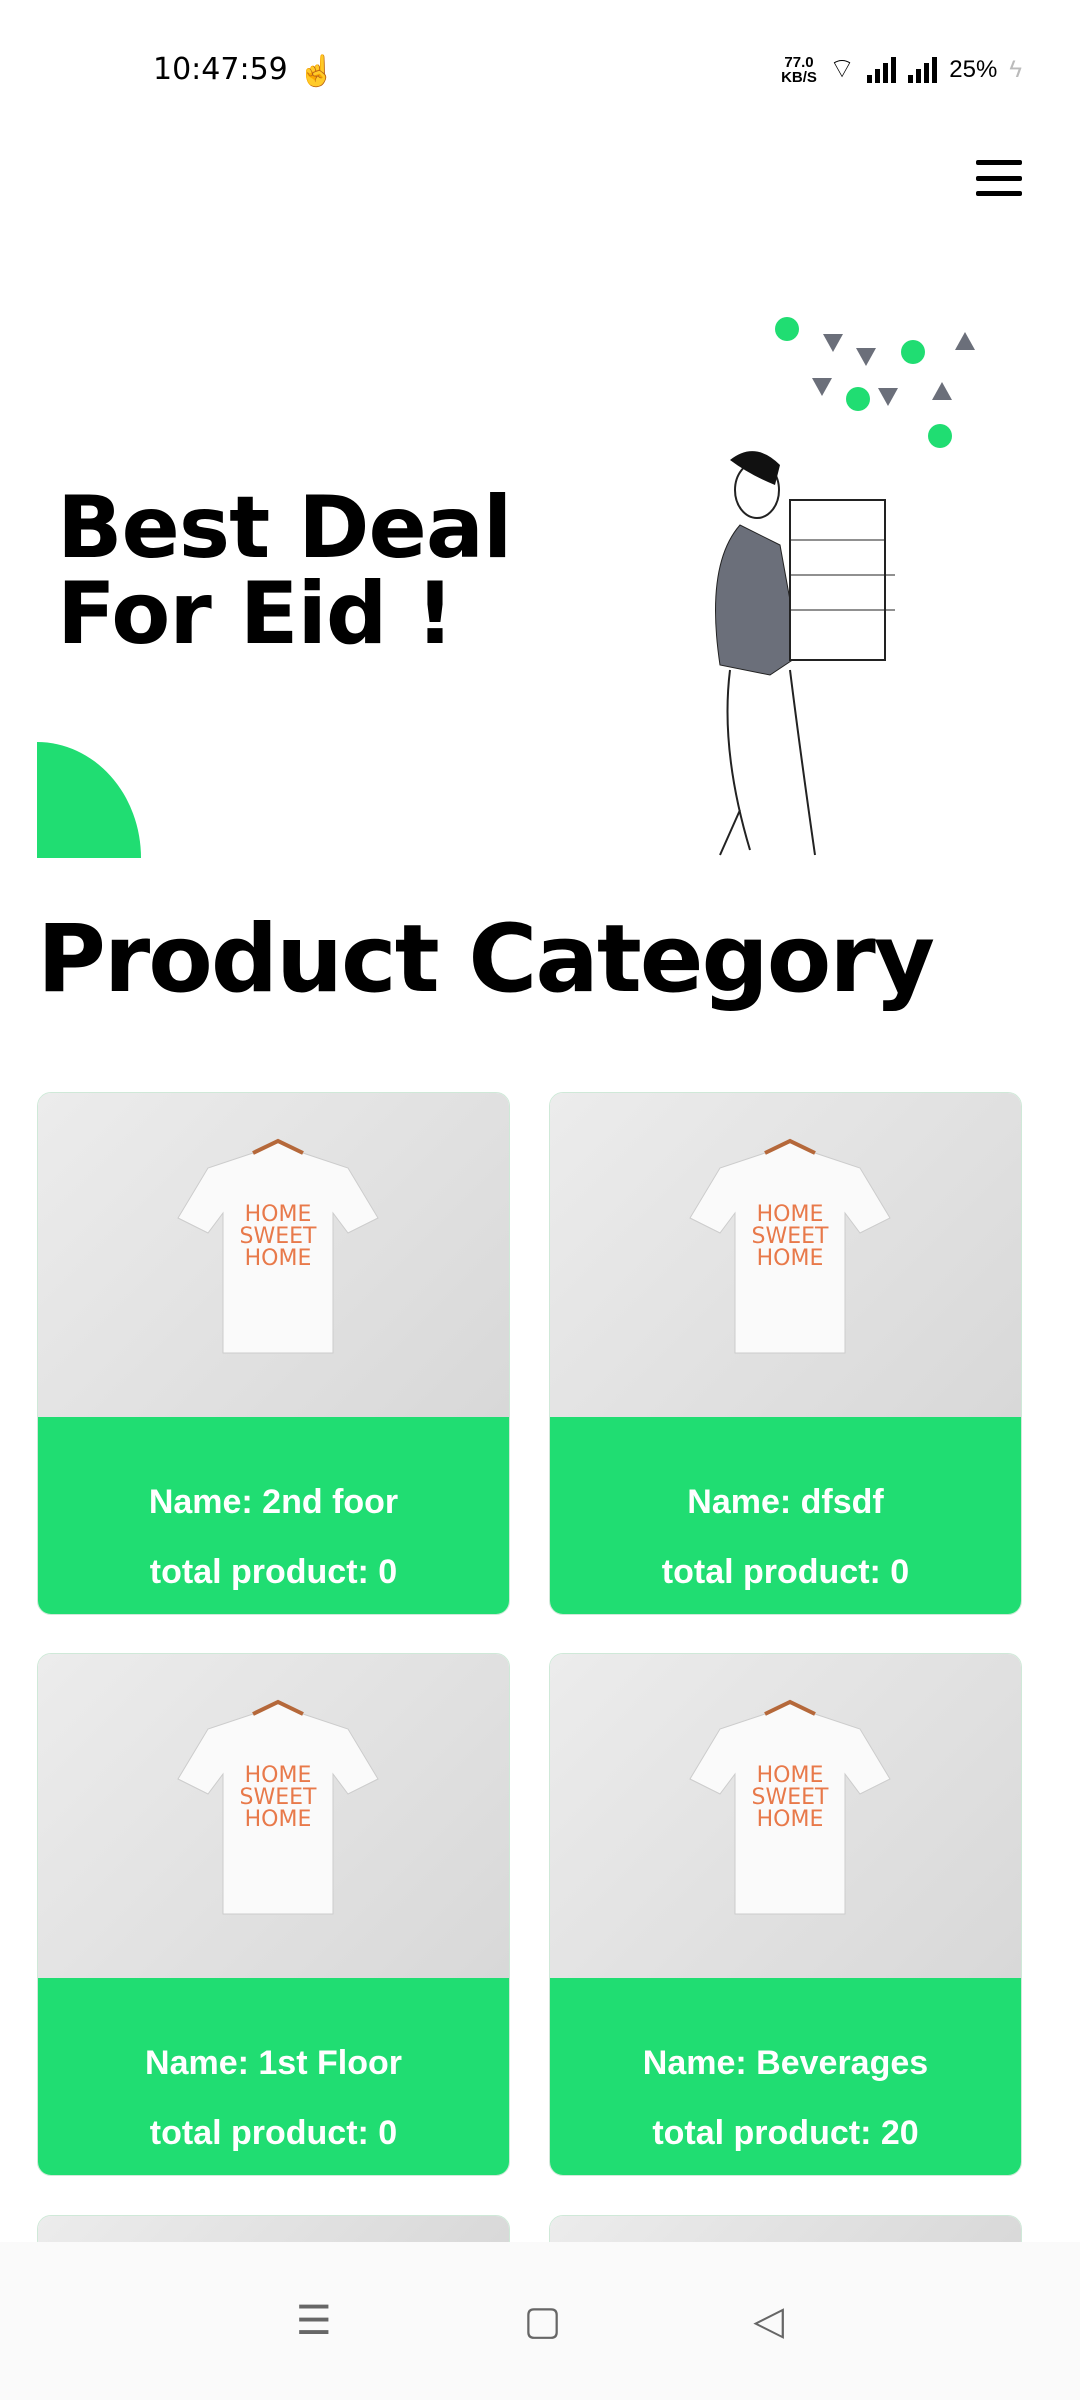 The image size is (1080, 2400). Describe the element at coordinates (973, 69) in the screenshot. I see `battery-level: 25%` at that location.